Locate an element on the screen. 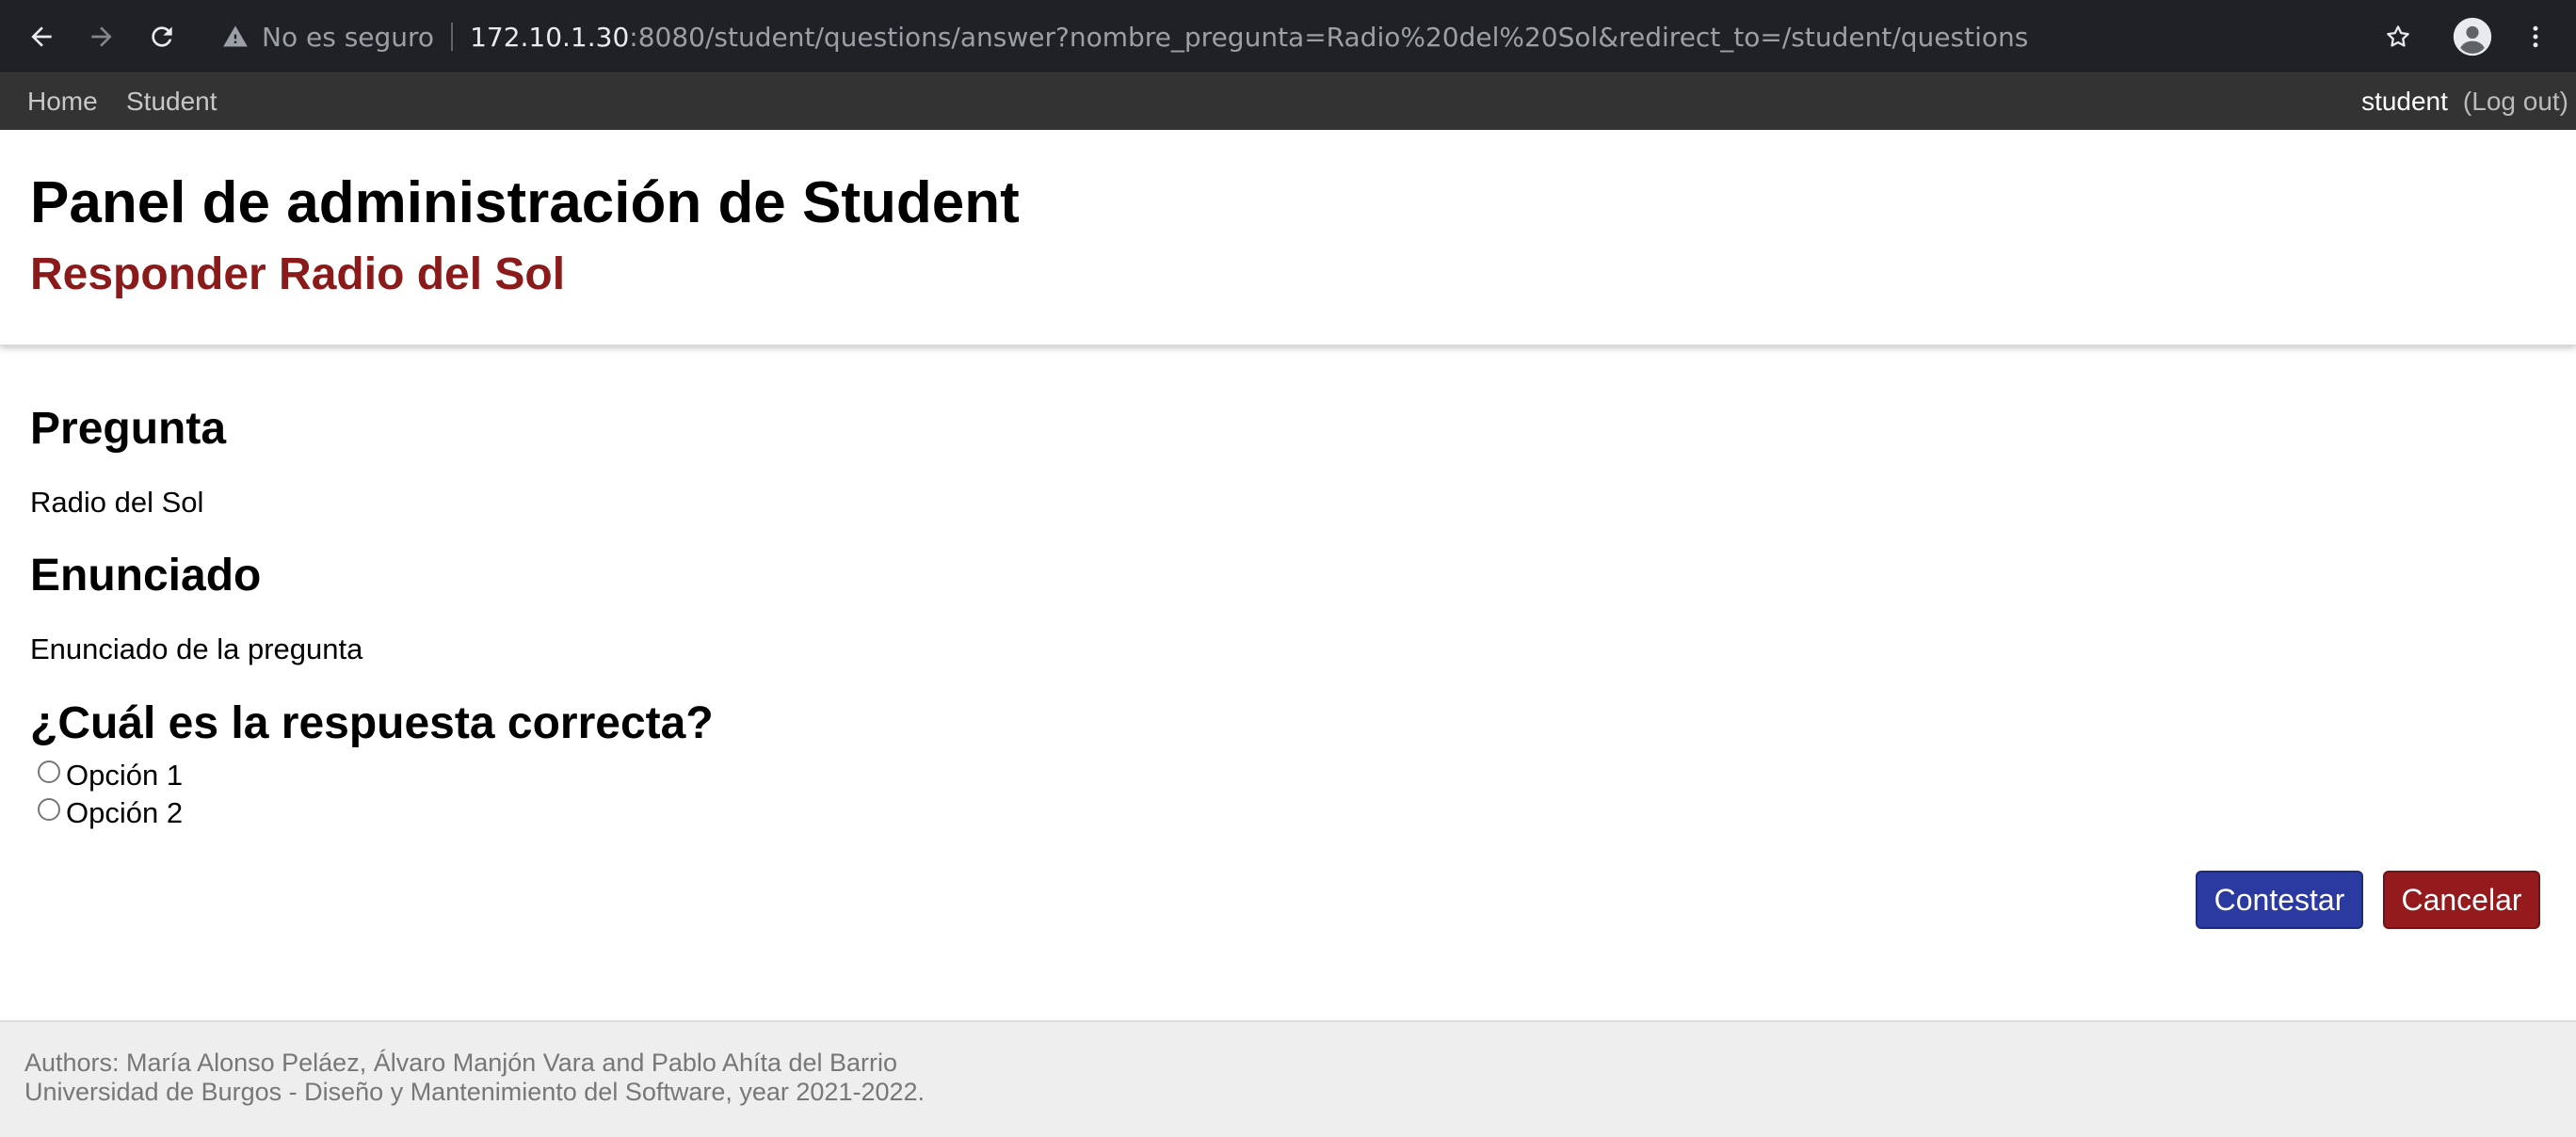 Image resolution: width=2576 pixels, height=1137 pixels. forward-button is located at coordinates (101, 37).